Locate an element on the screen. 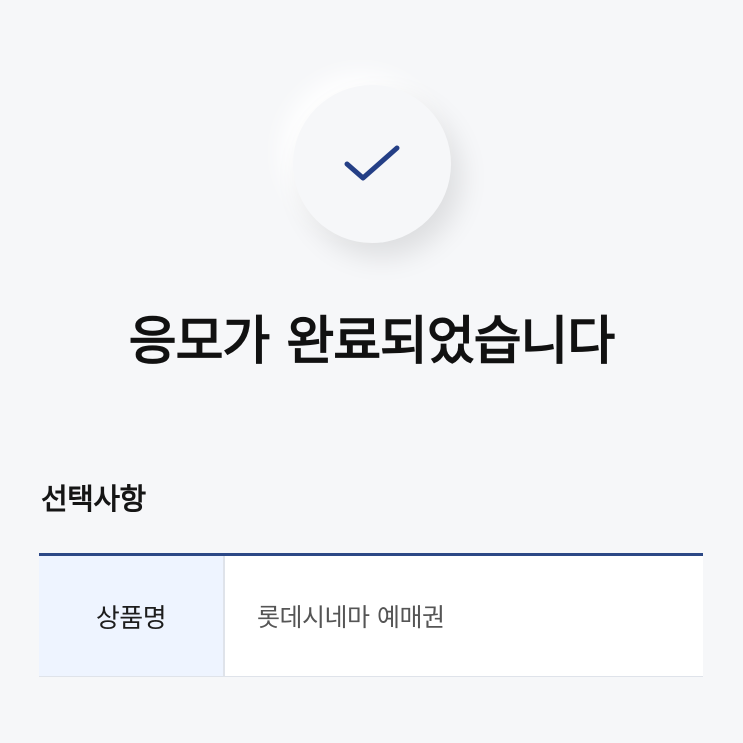 This screenshot has height=743, width=743. product-name-value: 롯데시네마 예매권 is located at coordinates (351, 617).